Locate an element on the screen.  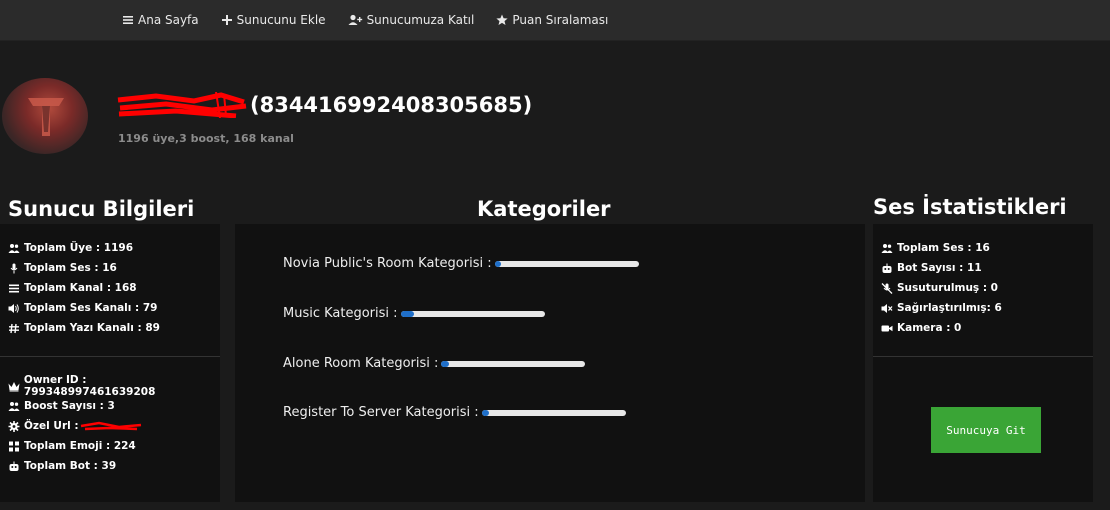
info-total-bots: Toplam Bot : 39 is located at coordinates (114, 466).